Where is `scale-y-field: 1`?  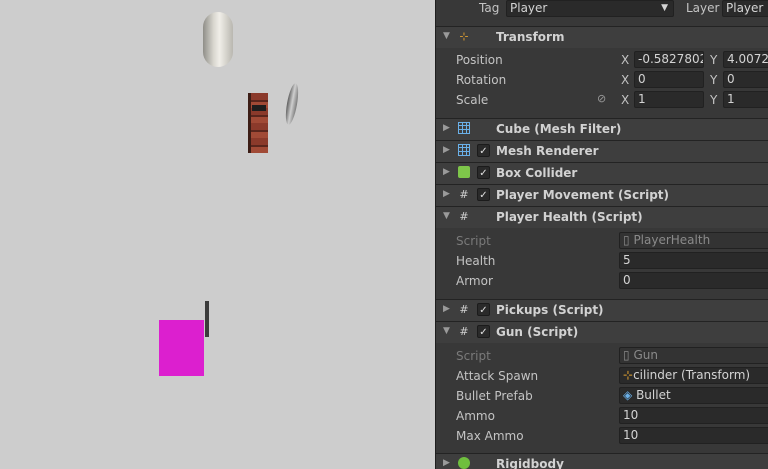 scale-y-field: 1 is located at coordinates (745, 99).